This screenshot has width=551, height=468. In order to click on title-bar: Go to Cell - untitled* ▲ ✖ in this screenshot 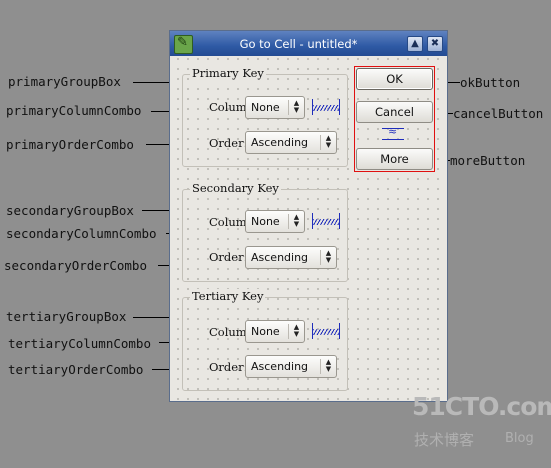, I will do `click(308, 43)`.